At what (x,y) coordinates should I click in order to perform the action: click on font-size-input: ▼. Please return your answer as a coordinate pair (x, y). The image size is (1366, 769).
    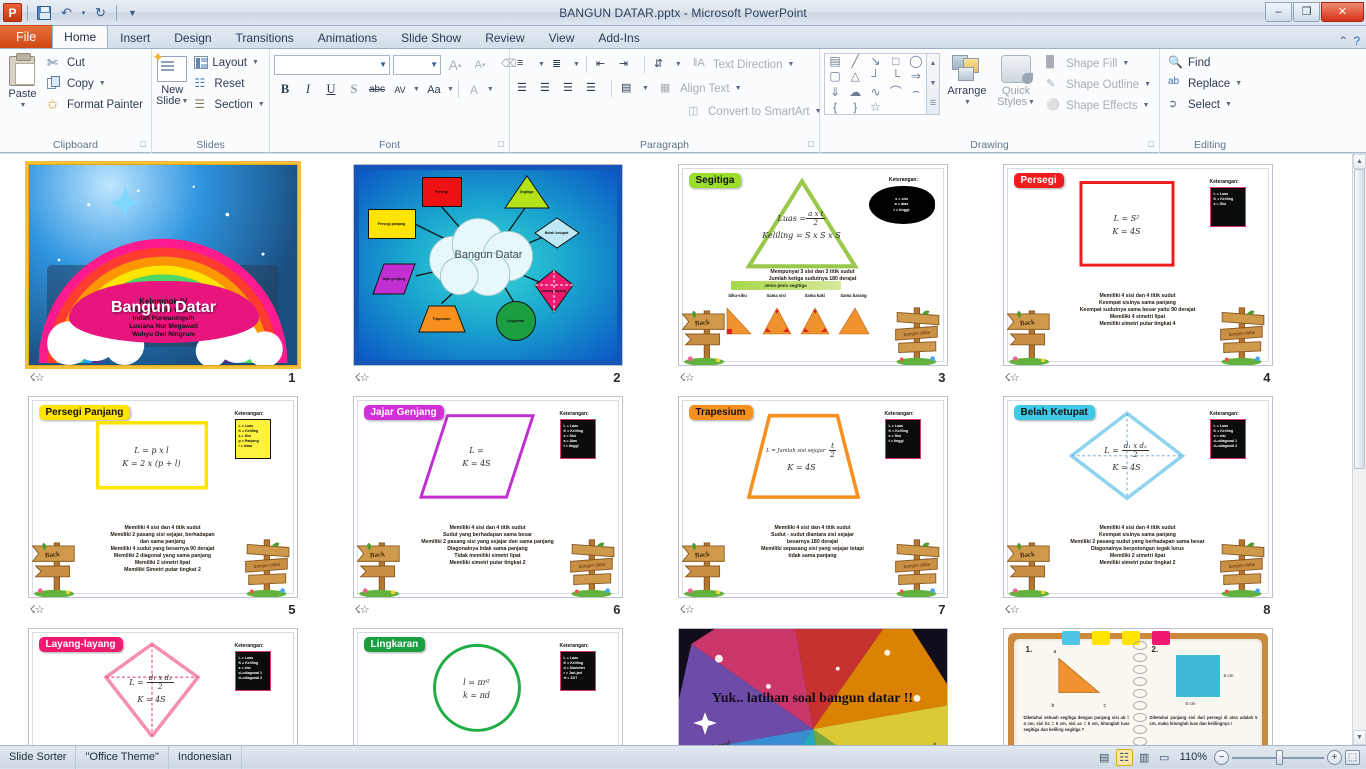
    Looking at the image, I should click on (417, 65).